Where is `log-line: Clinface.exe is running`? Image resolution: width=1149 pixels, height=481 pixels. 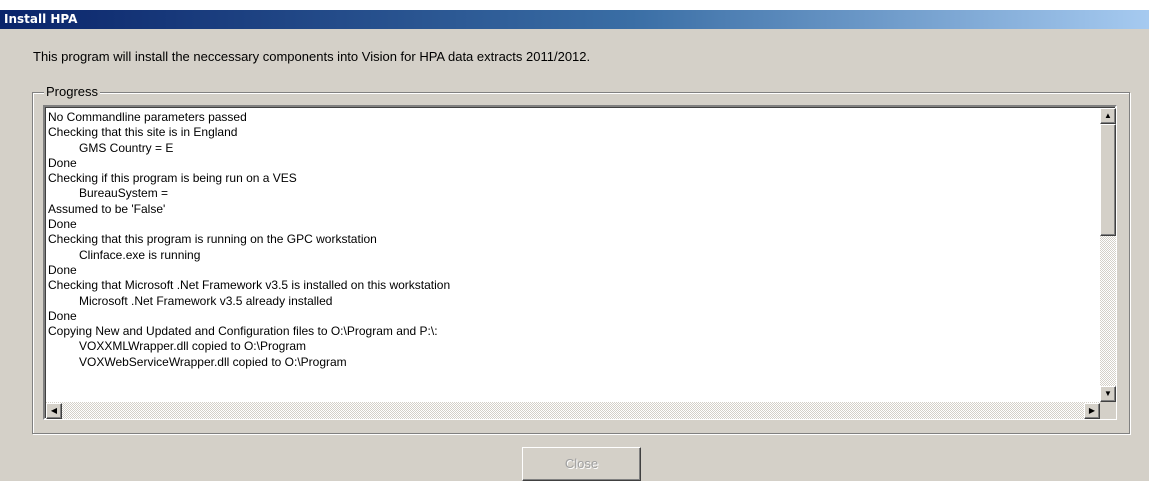 log-line: Clinface.exe is running is located at coordinates (140, 254).